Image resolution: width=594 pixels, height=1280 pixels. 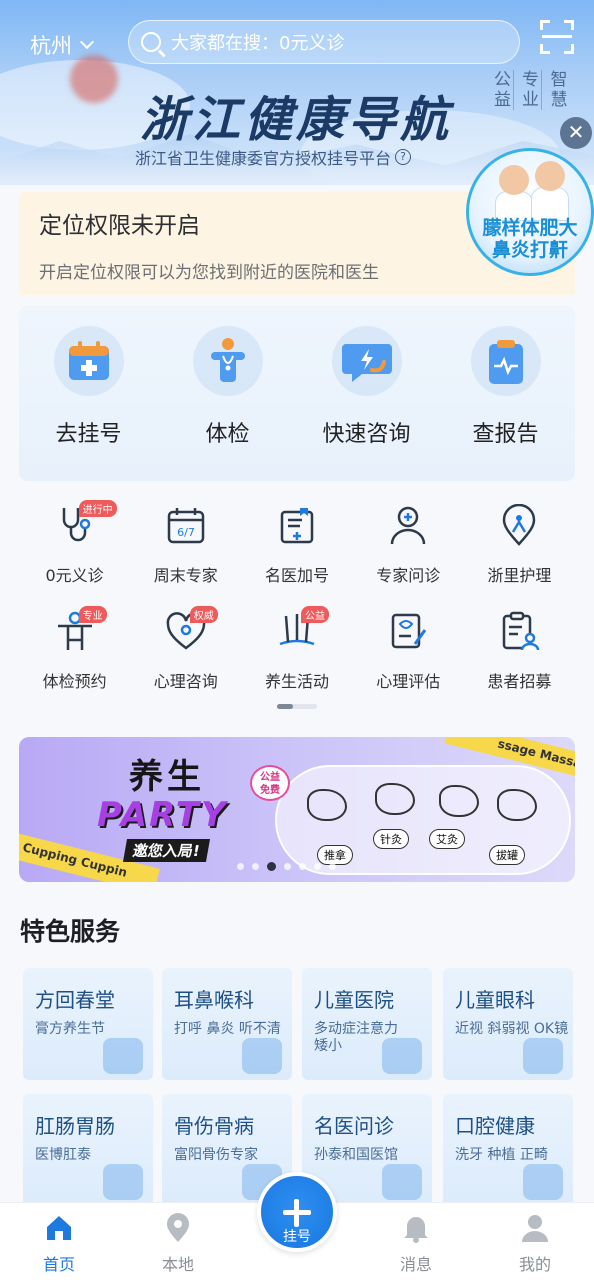 I want to click on badge: 公益, so click(x=315, y=614).